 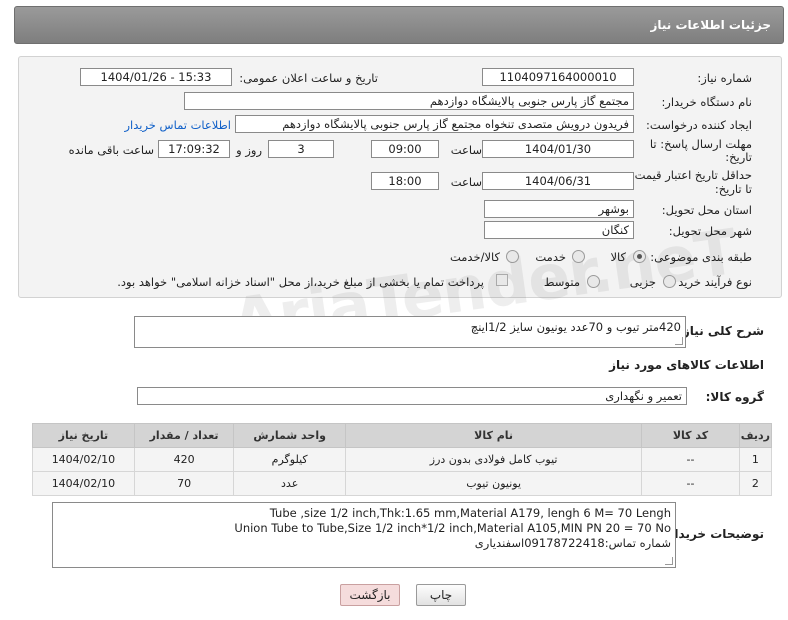 I want to click on deadline-label: مهلت ارسال پاسخ: تا, so click(x=700, y=144).